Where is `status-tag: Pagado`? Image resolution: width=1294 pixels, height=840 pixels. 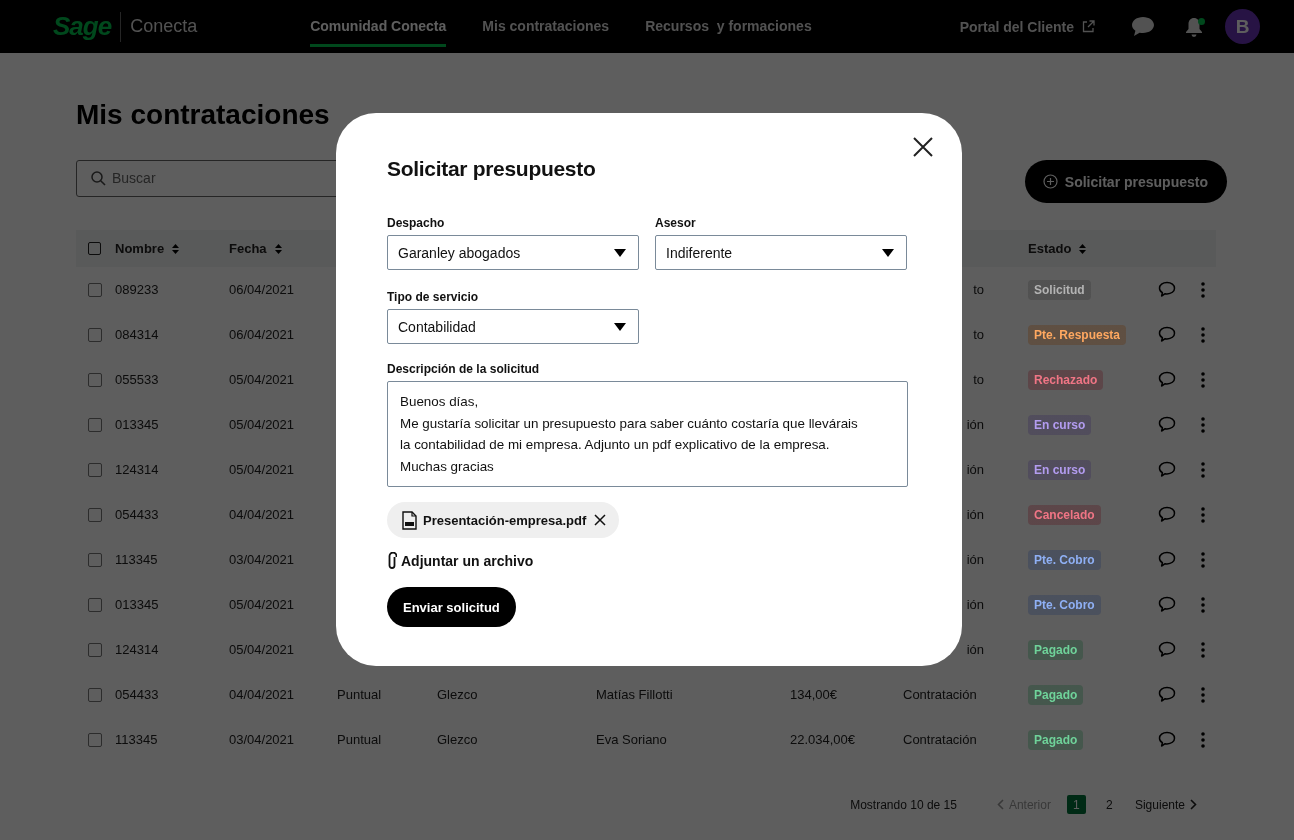
status-tag: Pagado is located at coordinates (1056, 694).